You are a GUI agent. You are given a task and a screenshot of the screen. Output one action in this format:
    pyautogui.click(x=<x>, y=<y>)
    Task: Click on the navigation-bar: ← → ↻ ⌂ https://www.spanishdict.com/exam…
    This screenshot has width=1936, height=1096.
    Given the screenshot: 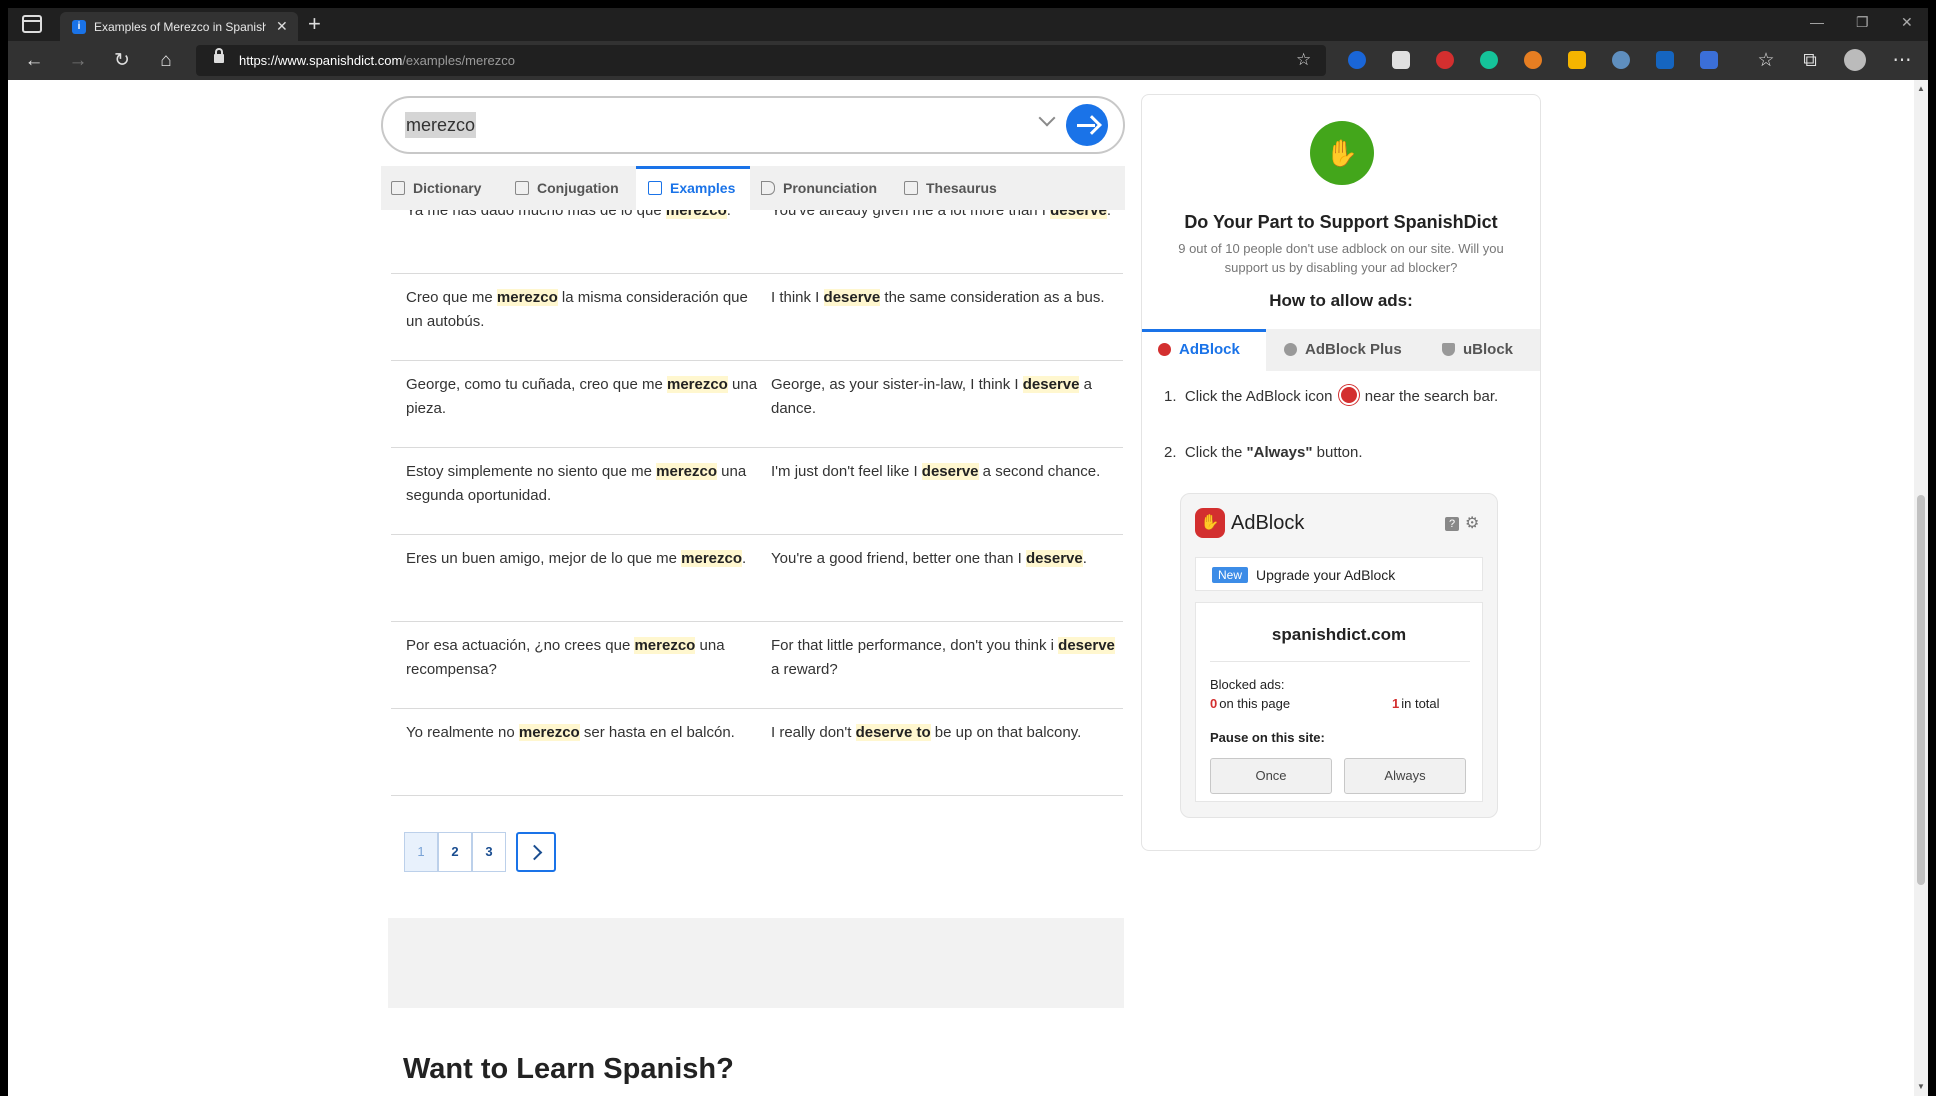 What is the action you would take?
    pyautogui.click(x=968, y=60)
    